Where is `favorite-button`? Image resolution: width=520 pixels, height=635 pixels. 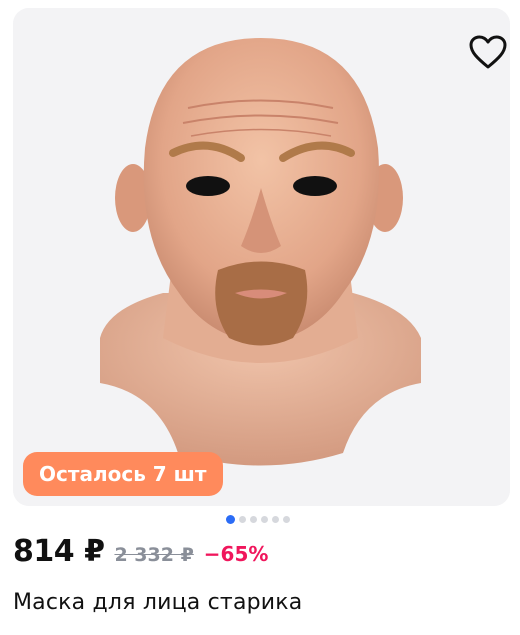
favorite-button is located at coordinates (486, 52).